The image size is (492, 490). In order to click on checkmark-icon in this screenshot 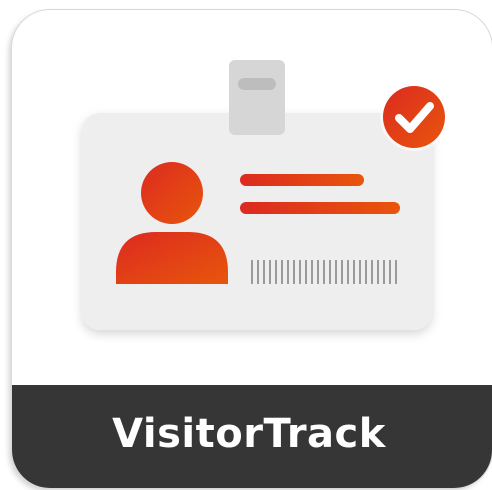, I will do `click(414, 117)`.